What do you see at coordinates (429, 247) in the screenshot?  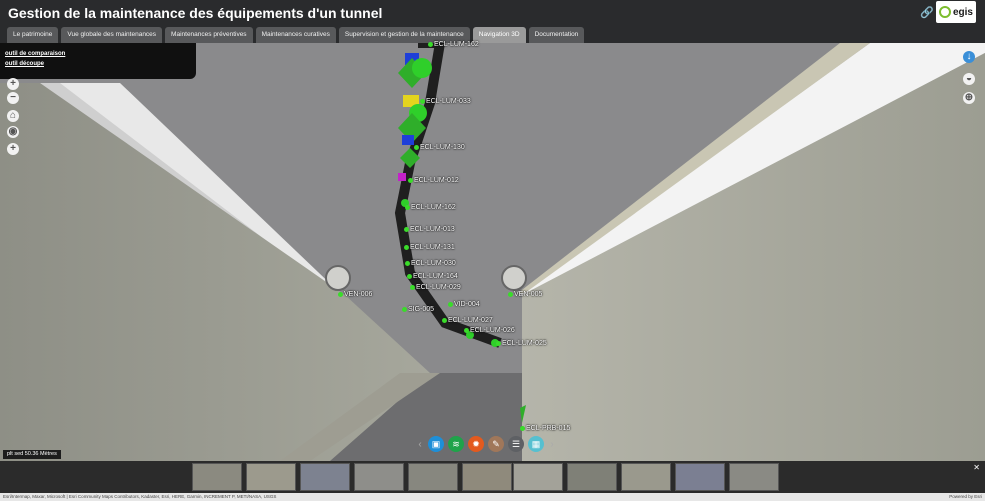 I see `equipment-label: ECL-LUM-131` at bounding box center [429, 247].